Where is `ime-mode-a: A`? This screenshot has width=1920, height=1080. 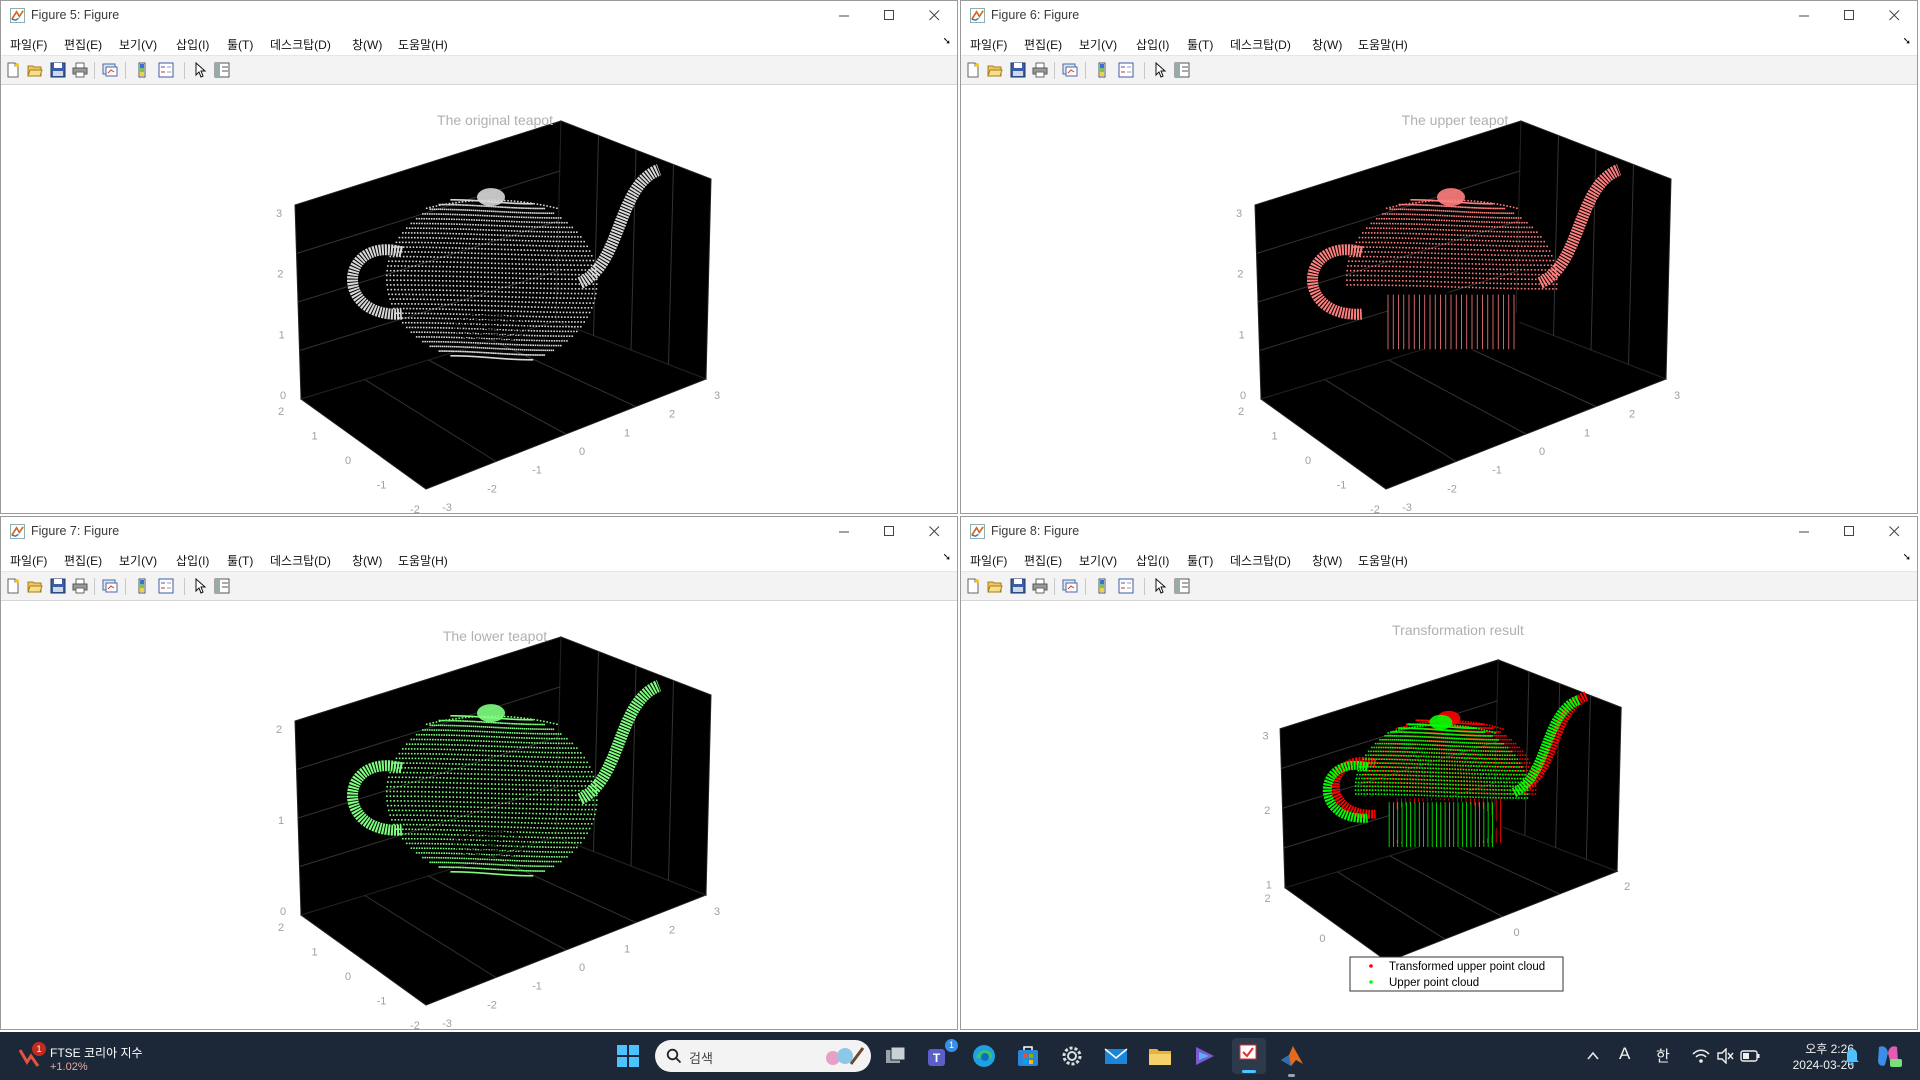
ime-mode-a: A is located at coordinates (1624, 1054).